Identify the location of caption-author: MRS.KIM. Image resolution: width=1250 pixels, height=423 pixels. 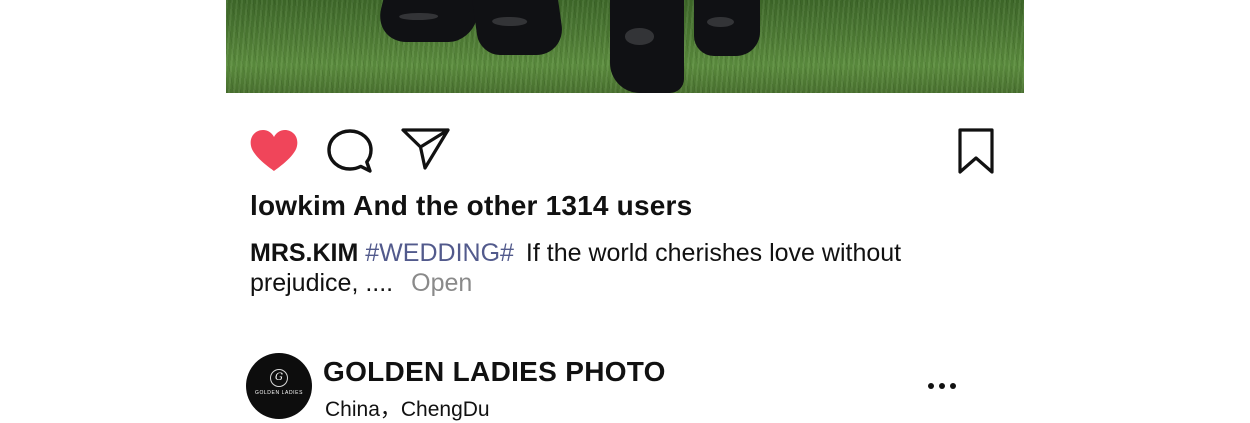
(304, 253).